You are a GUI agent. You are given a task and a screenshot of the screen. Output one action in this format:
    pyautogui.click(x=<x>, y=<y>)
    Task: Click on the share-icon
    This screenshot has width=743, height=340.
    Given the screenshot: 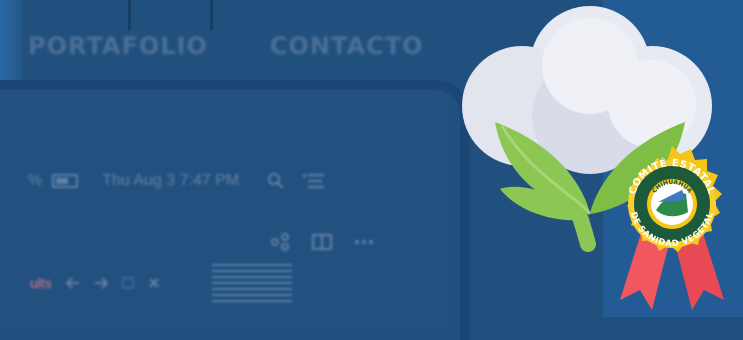 What is the action you would take?
    pyautogui.click(x=280, y=242)
    